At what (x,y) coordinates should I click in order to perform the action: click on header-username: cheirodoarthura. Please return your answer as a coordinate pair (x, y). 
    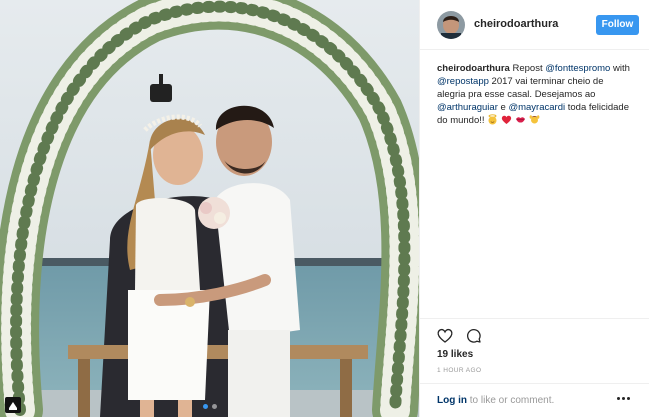
    Looking at the image, I should click on (516, 24).